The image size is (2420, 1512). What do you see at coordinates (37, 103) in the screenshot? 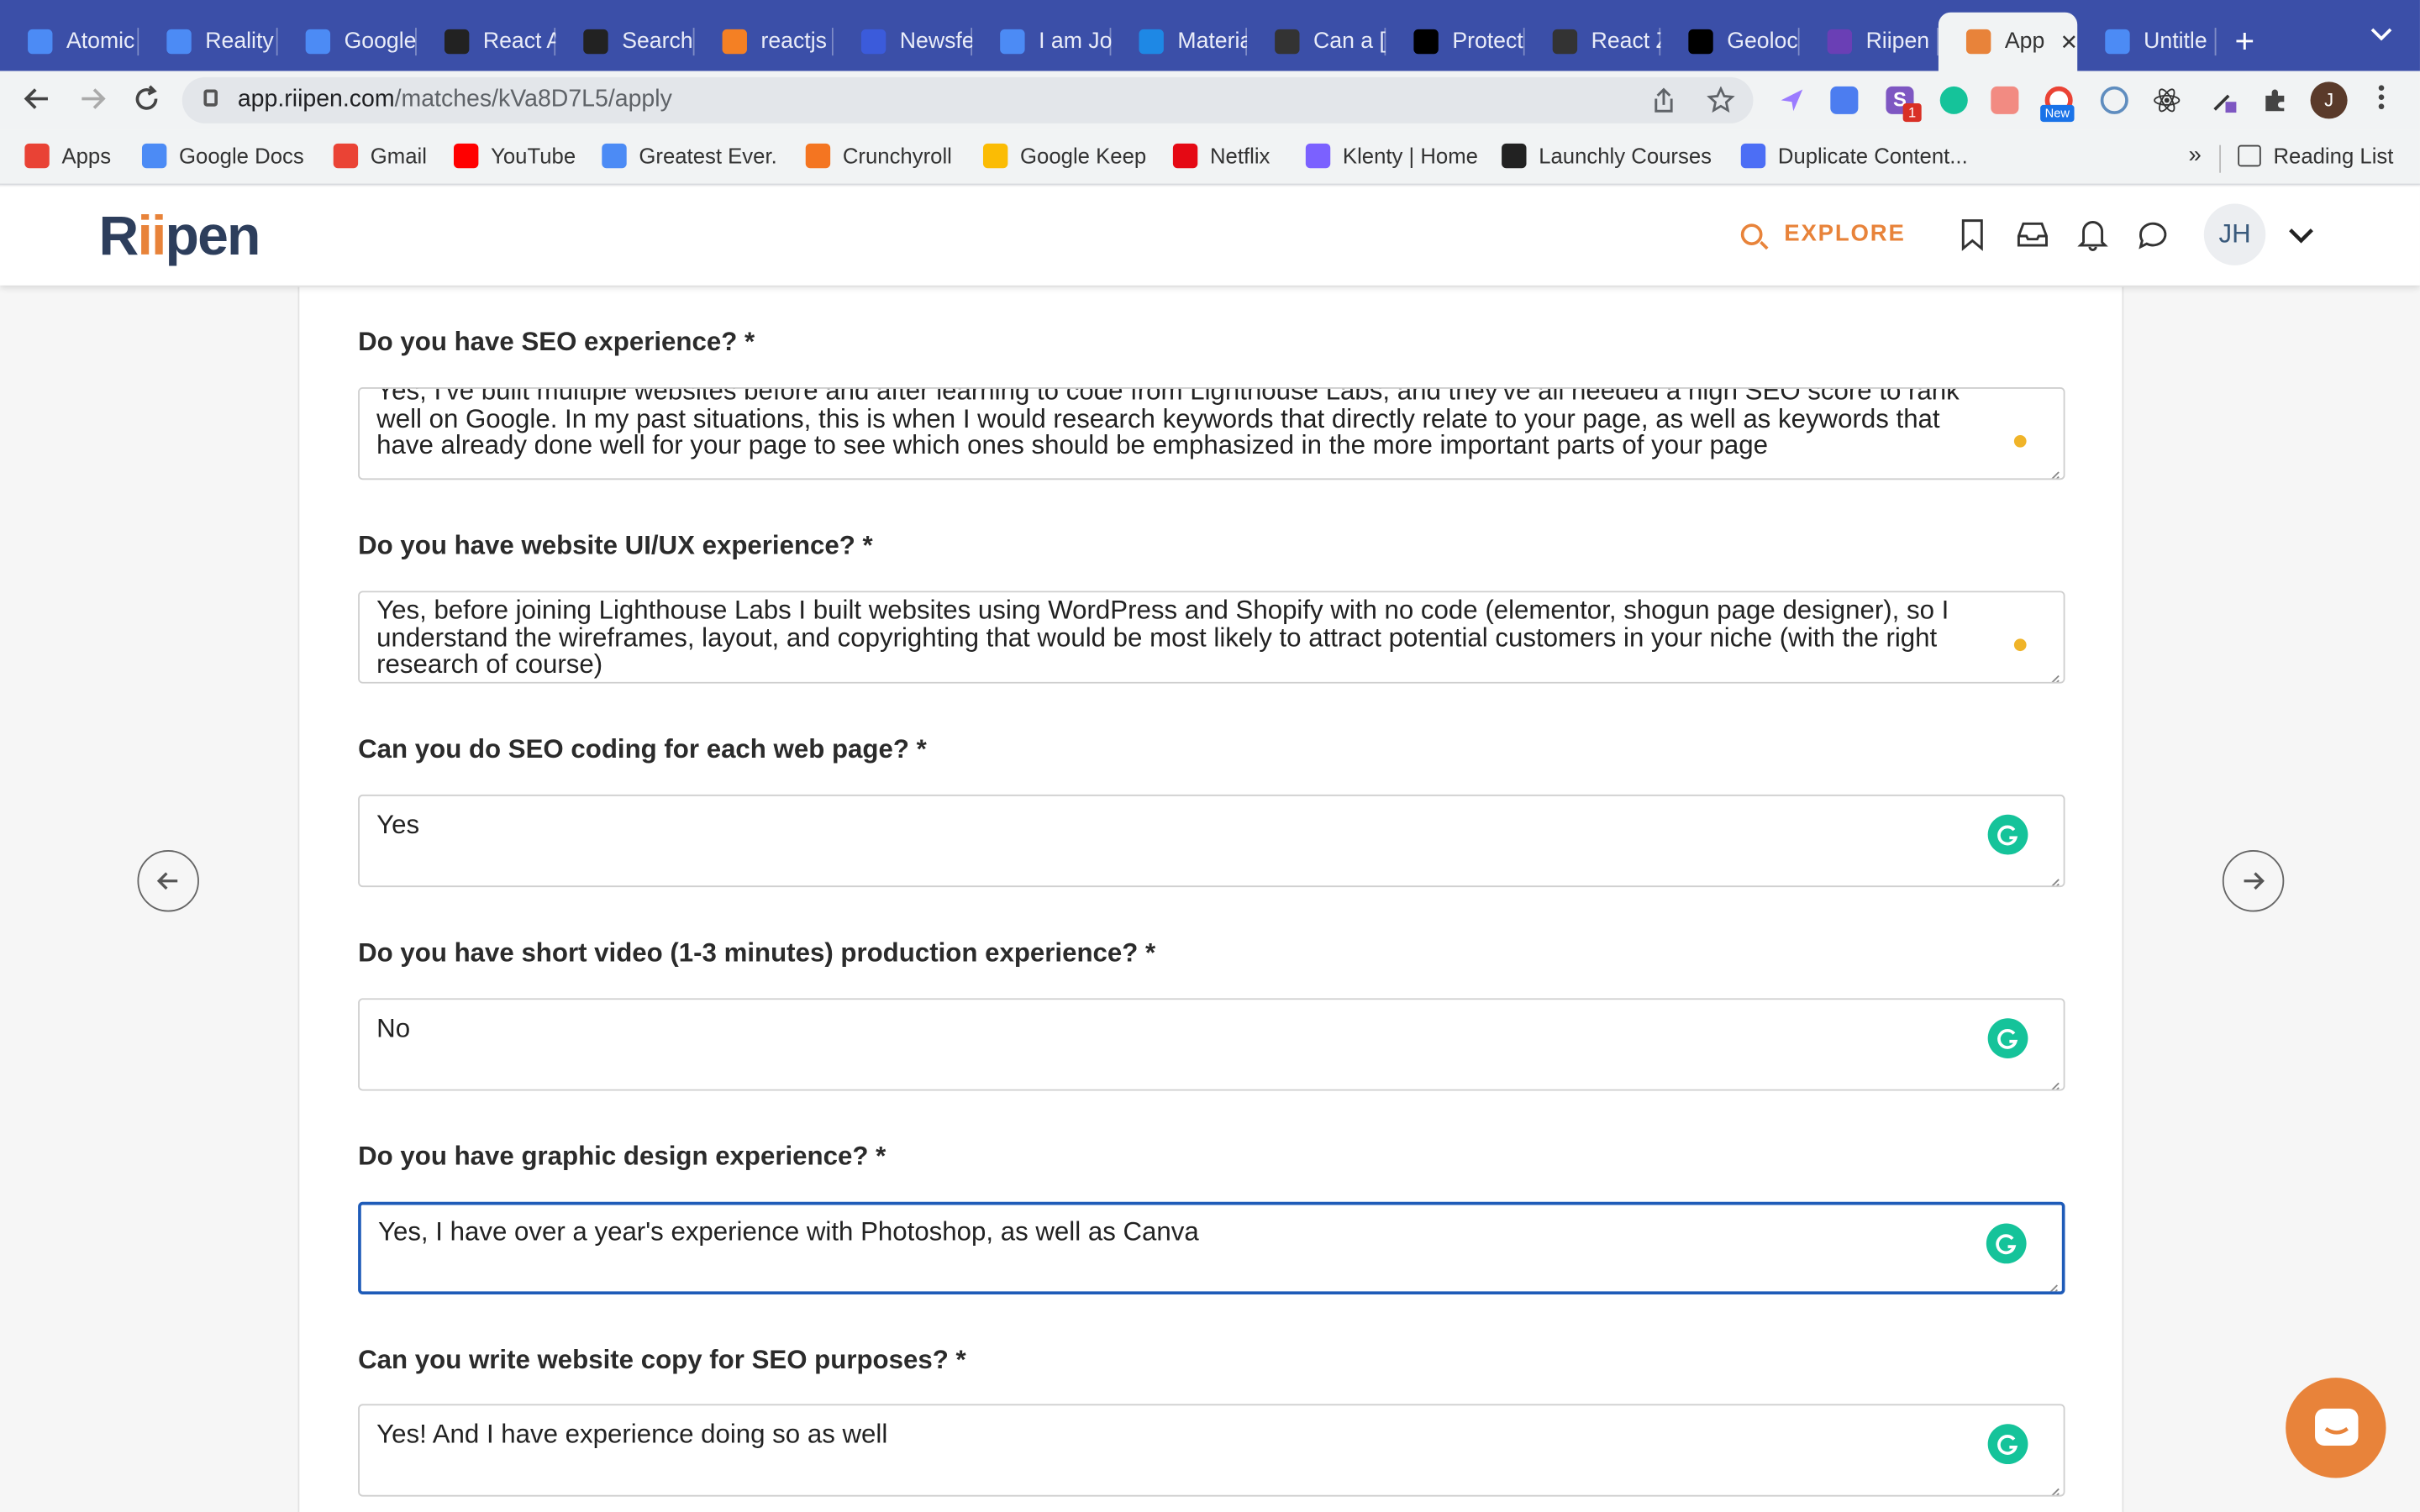
I see `back-icon` at bounding box center [37, 103].